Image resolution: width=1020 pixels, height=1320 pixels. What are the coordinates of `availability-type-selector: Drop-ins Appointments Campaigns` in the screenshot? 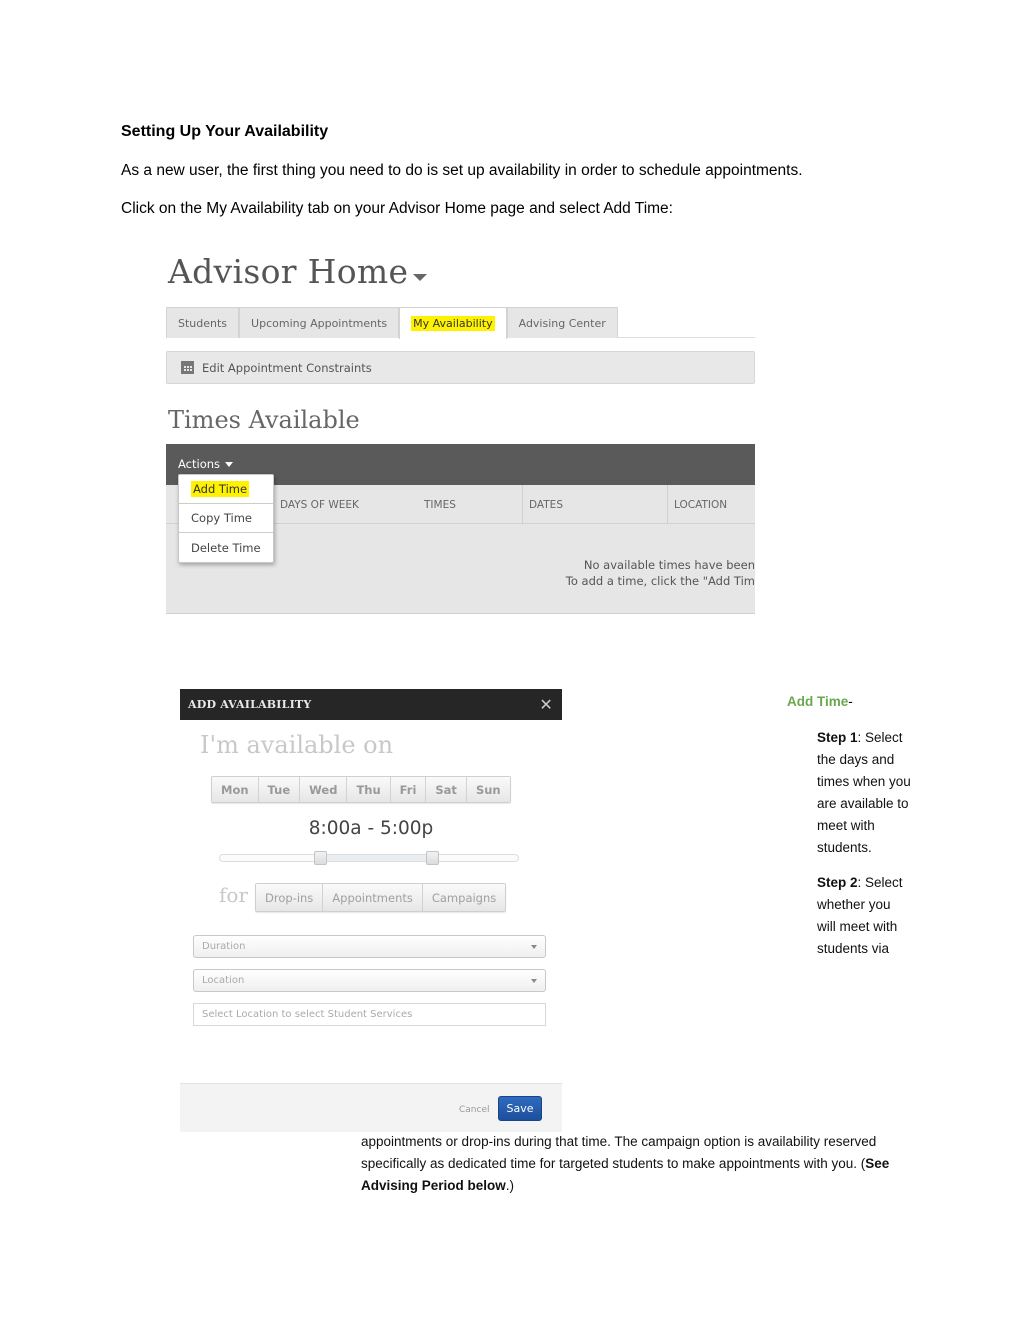 It's located at (381, 897).